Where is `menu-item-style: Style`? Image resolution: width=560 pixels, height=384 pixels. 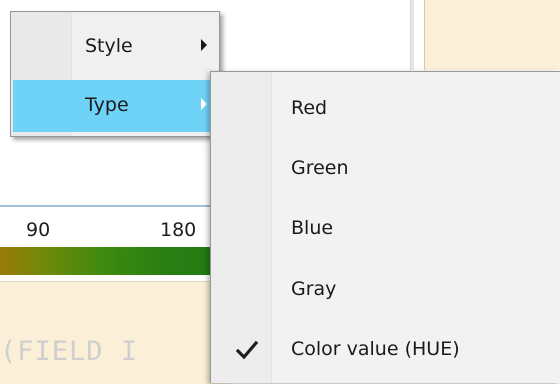
menu-item-style: Style is located at coordinates (115, 47).